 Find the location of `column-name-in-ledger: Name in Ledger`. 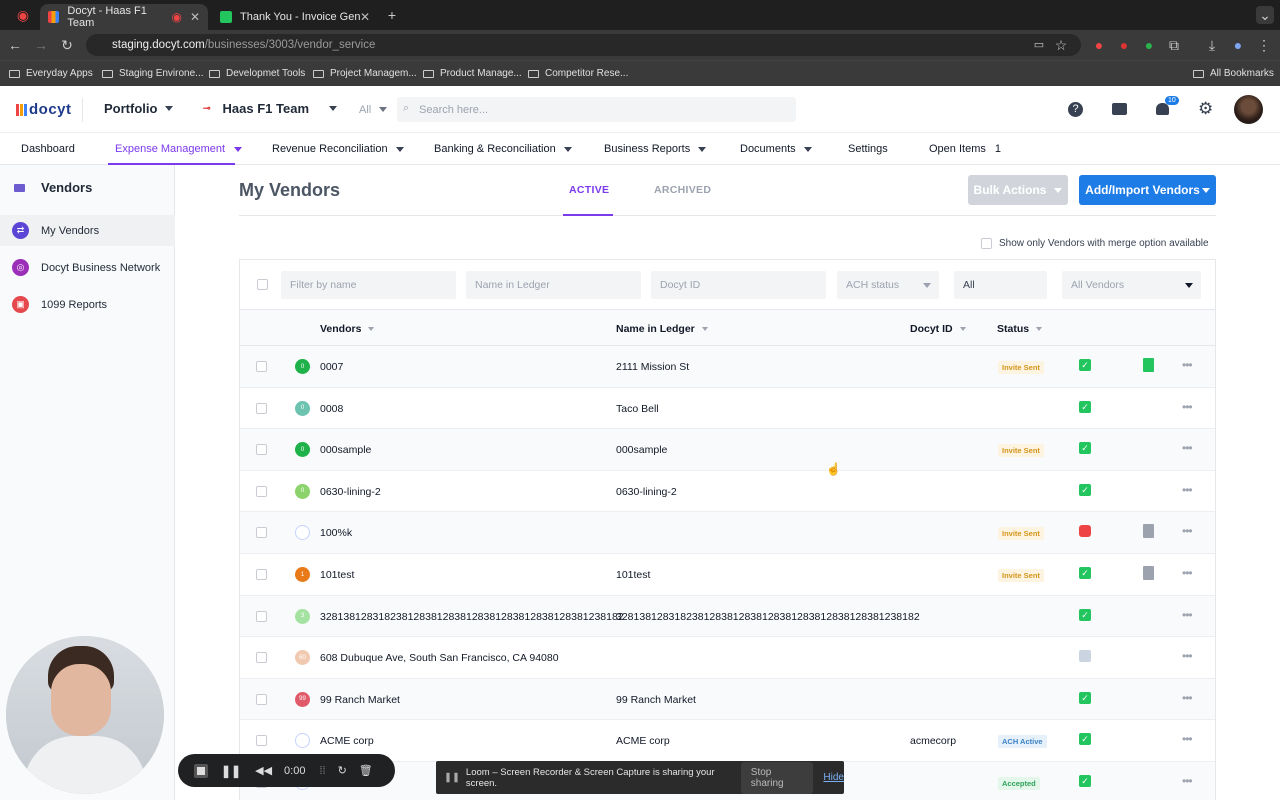

column-name-in-ledger: Name in Ledger is located at coordinates (662, 329).